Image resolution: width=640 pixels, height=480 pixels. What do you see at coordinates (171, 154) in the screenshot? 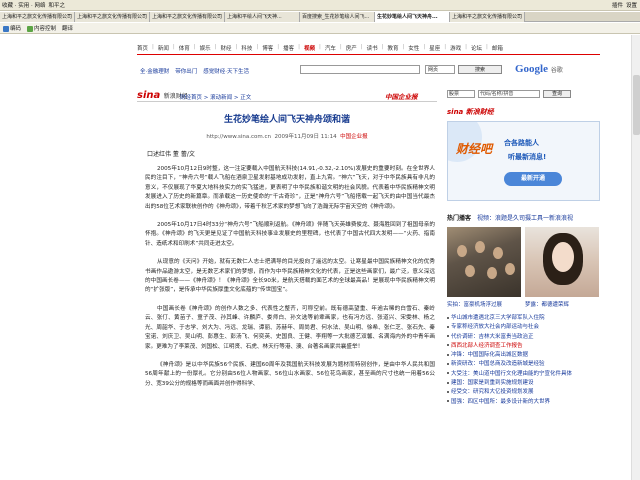
I see `article-byline: 口述红伟 董 蕾/文` at bounding box center [171, 154].